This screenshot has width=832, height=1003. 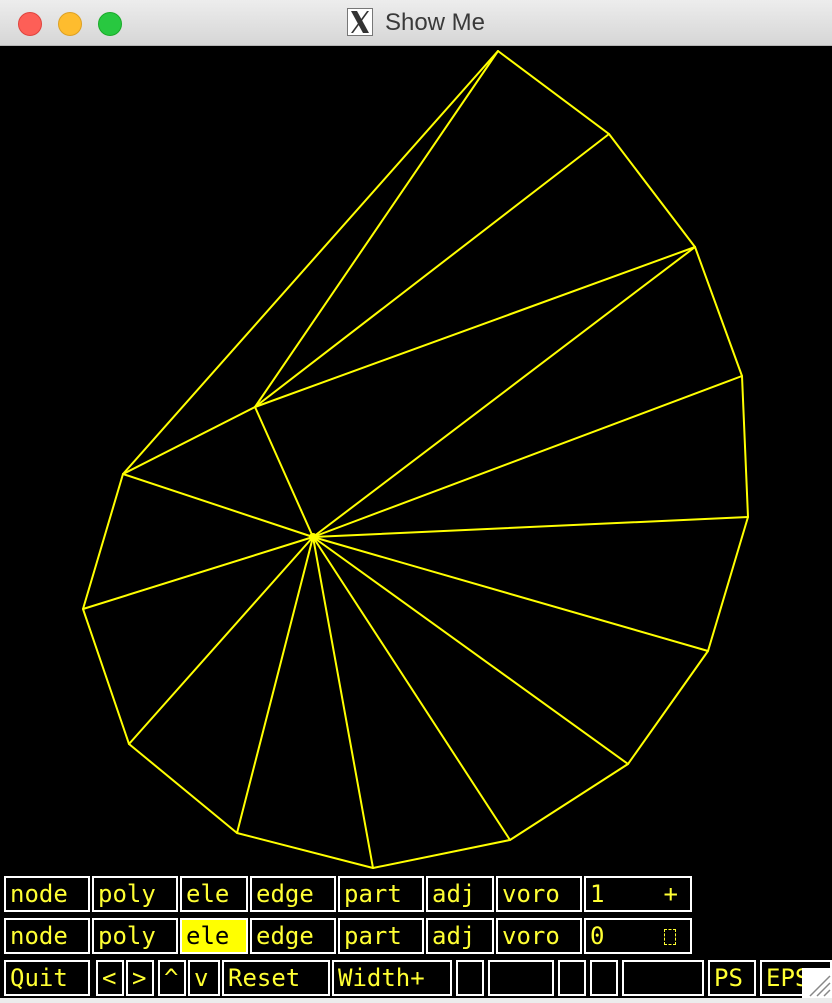 I want to click on row1-part-button: part, so click(x=381, y=894).